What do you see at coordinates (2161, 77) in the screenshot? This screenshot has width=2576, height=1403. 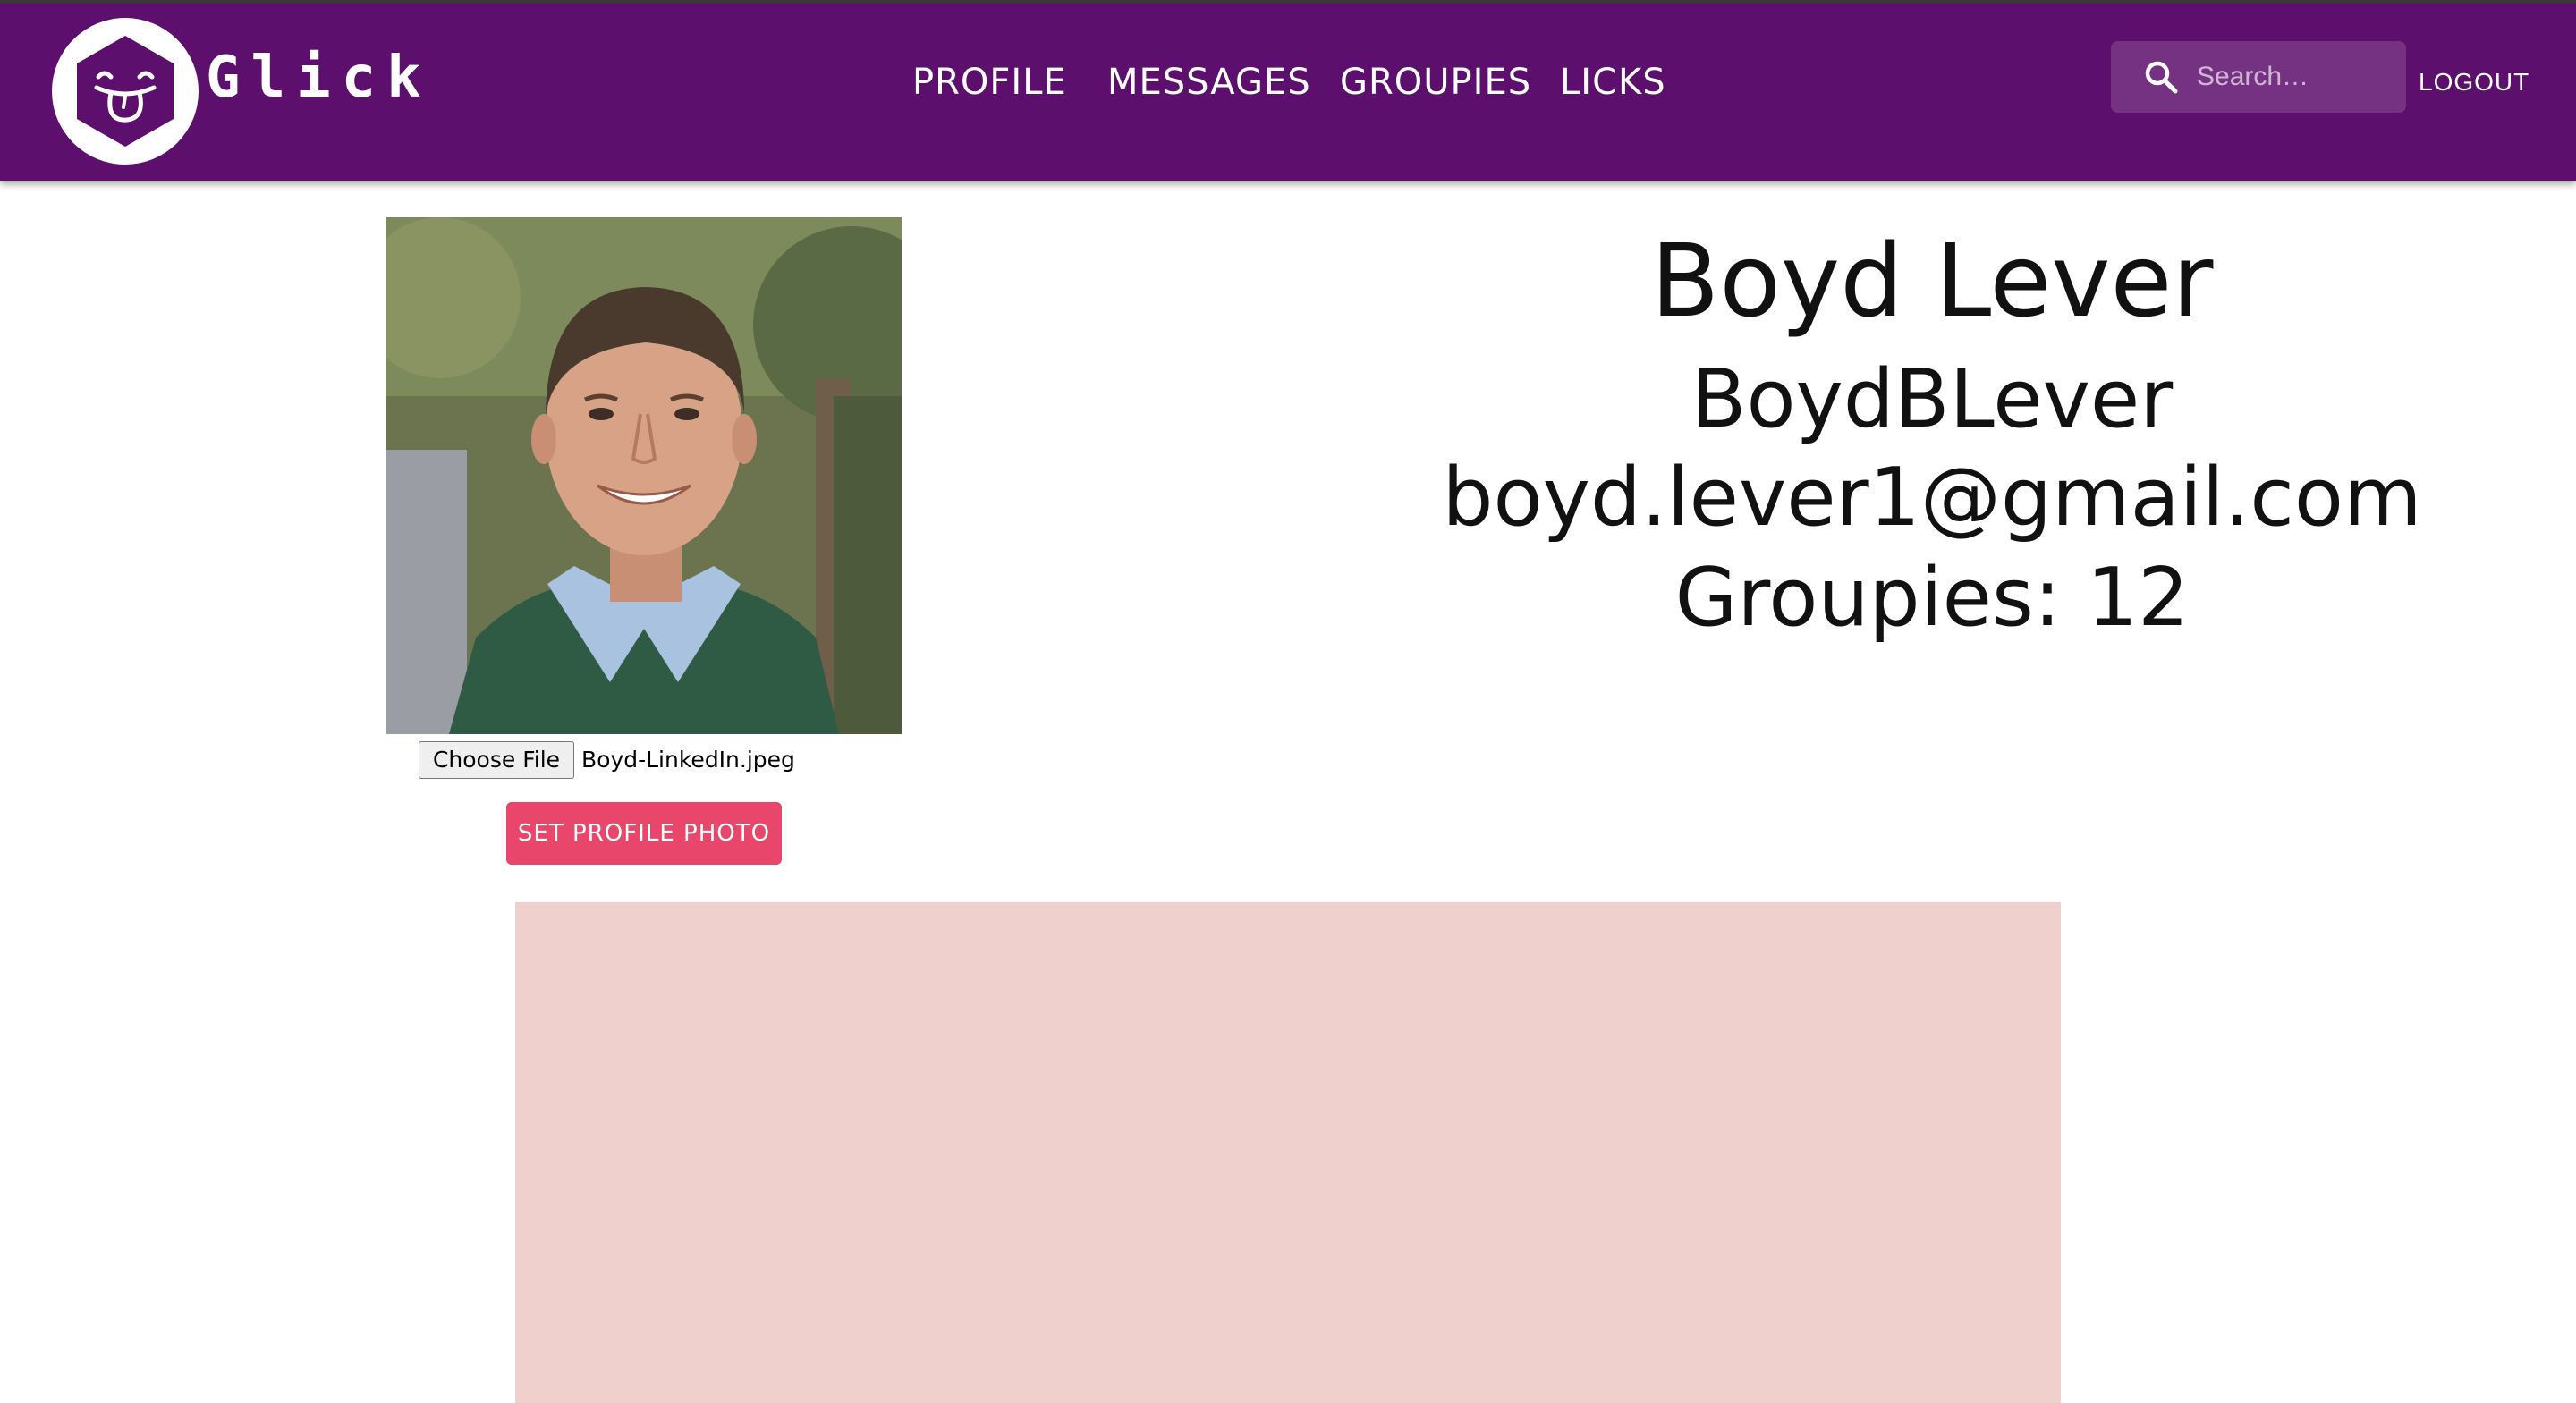 I see `search-icon` at bounding box center [2161, 77].